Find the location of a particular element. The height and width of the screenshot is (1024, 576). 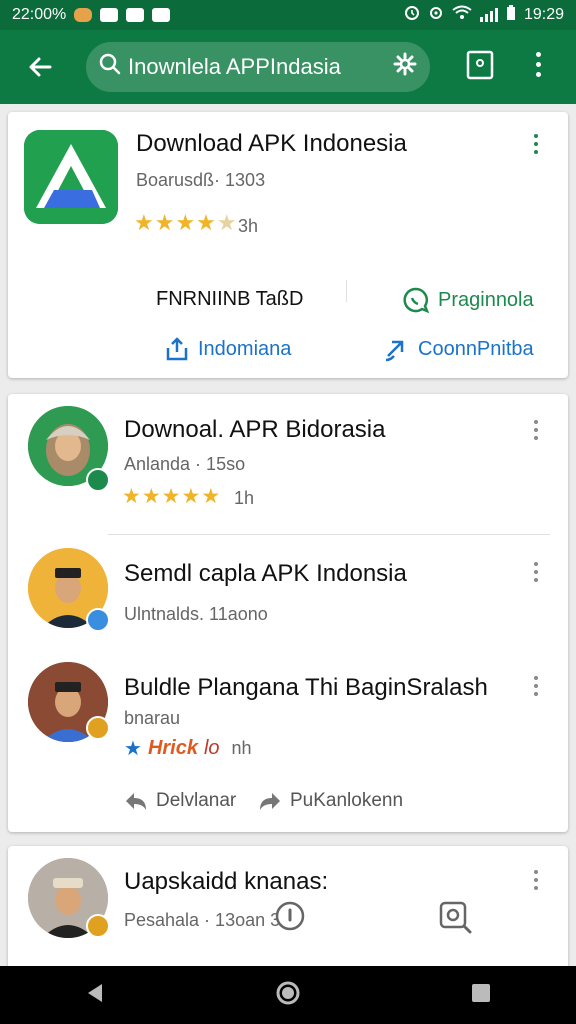

featured-meta: Boarusdß· 1303 is located at coordinates (201, 180).